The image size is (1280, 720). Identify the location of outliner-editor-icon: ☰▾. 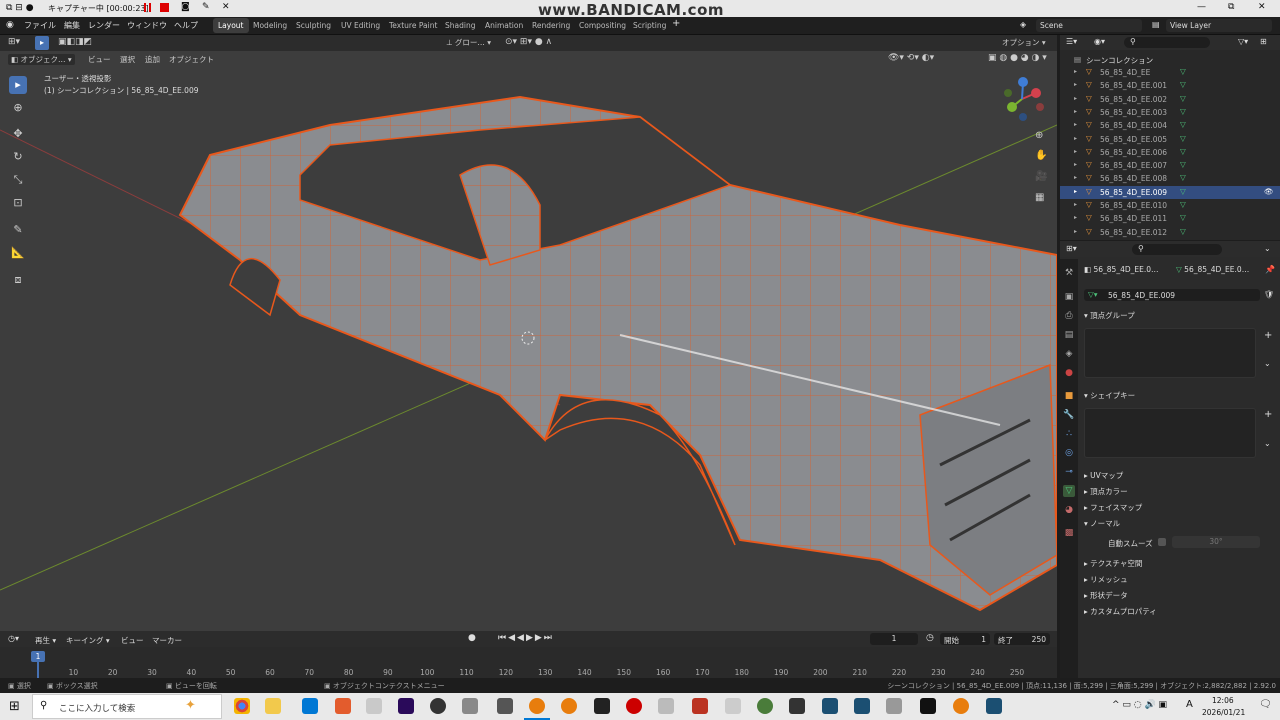
(1071, 41).